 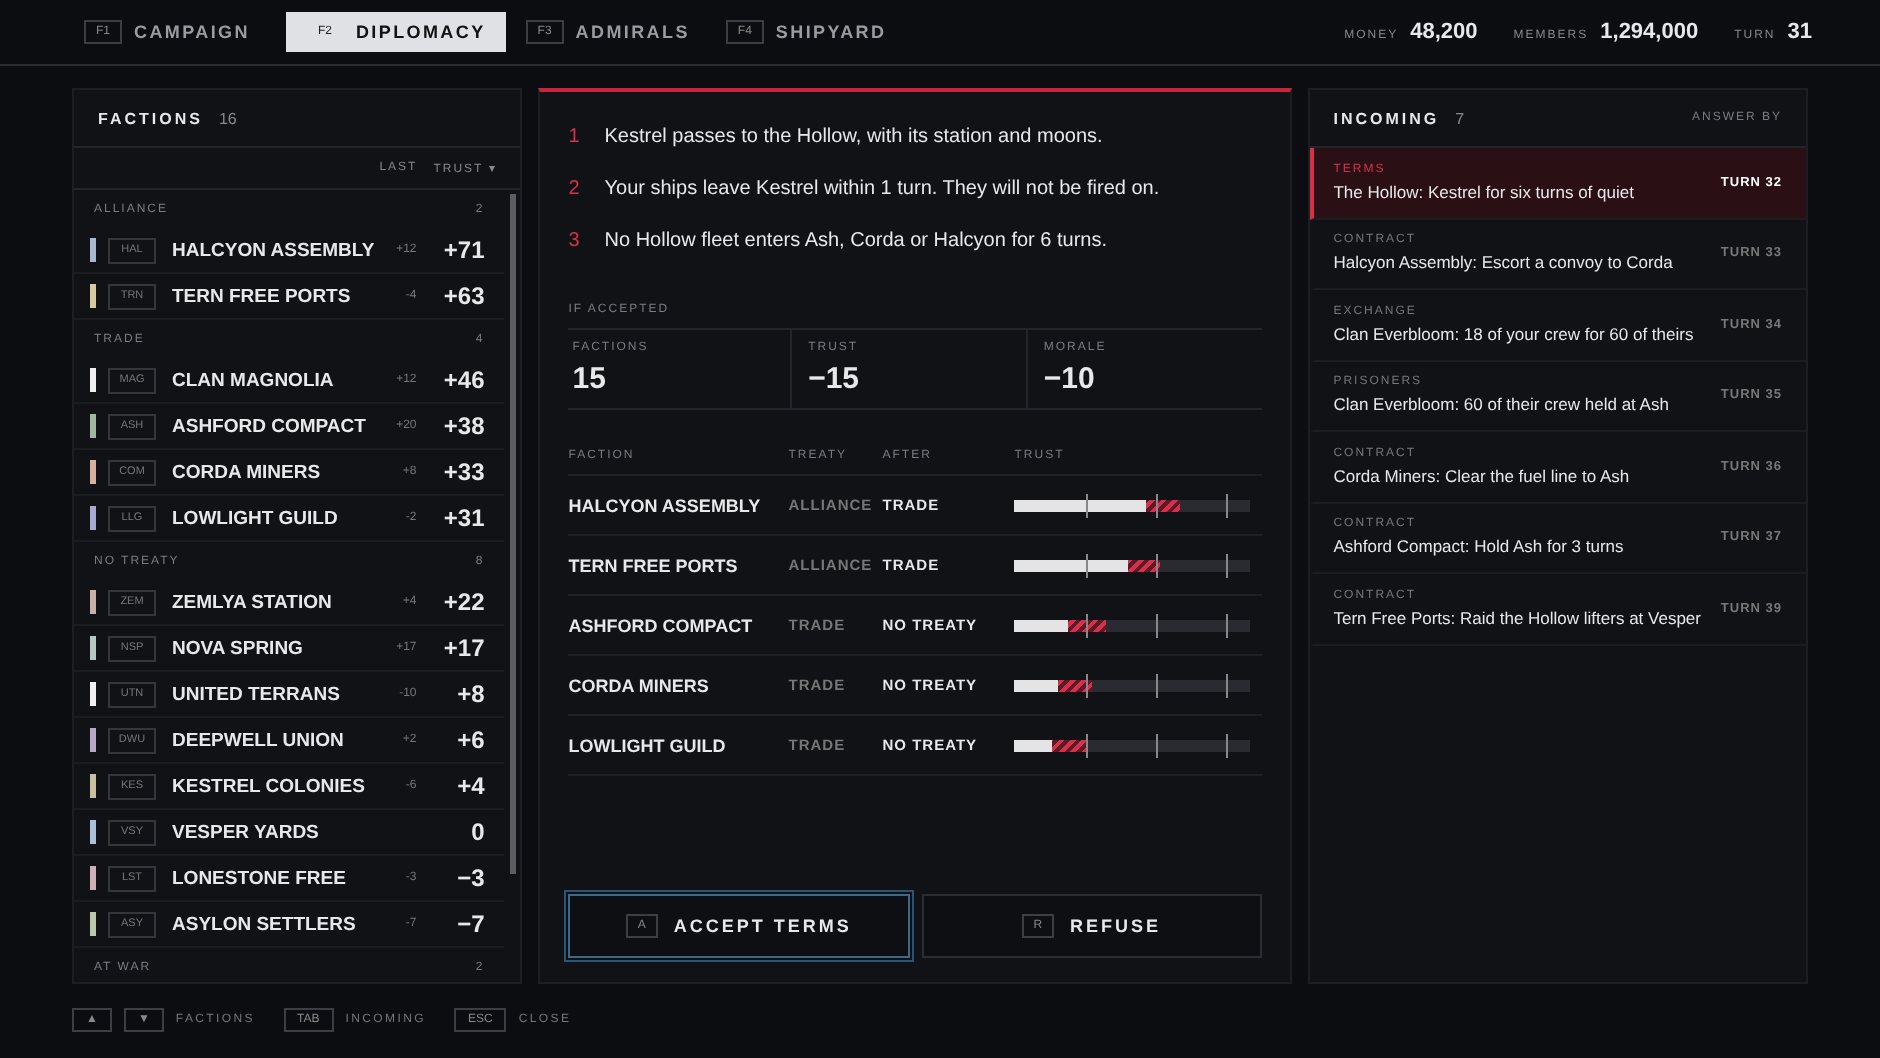 What do you see at coordinates (1070, 379) in the screenshot?
I see `stat-value: −10` at bounding box center [1070, 379].